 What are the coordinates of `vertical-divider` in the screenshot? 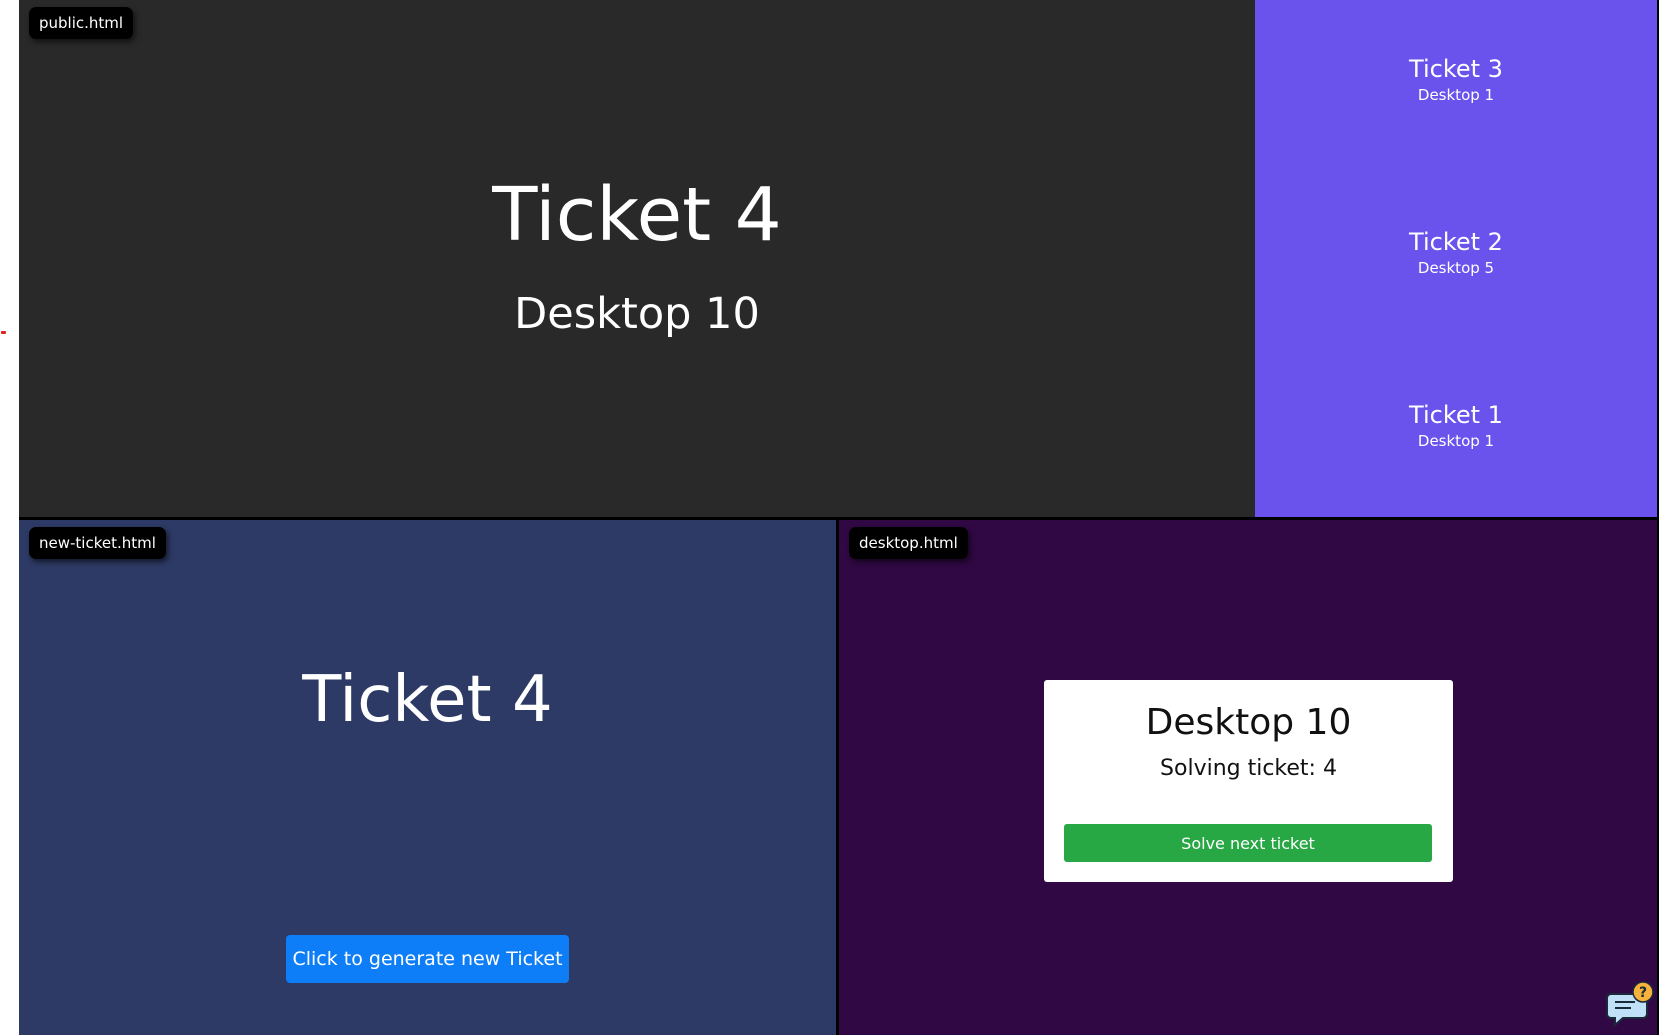 It's located at (837, 776).